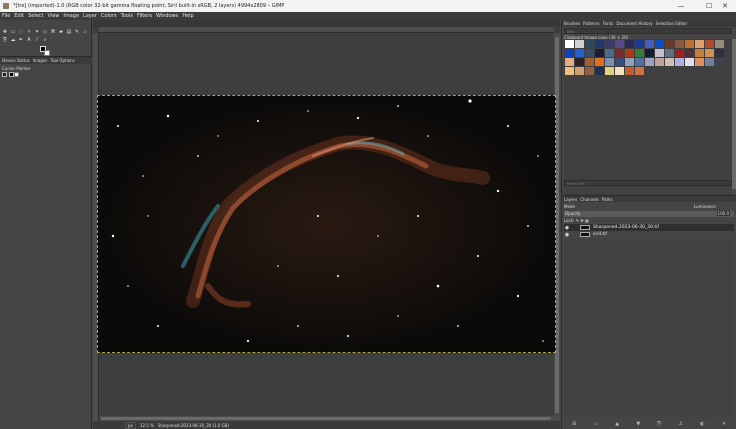 Image resolution: width=736 pixels, height=429 pixels. I want to click on menu-image: Image, so click(71, 16).